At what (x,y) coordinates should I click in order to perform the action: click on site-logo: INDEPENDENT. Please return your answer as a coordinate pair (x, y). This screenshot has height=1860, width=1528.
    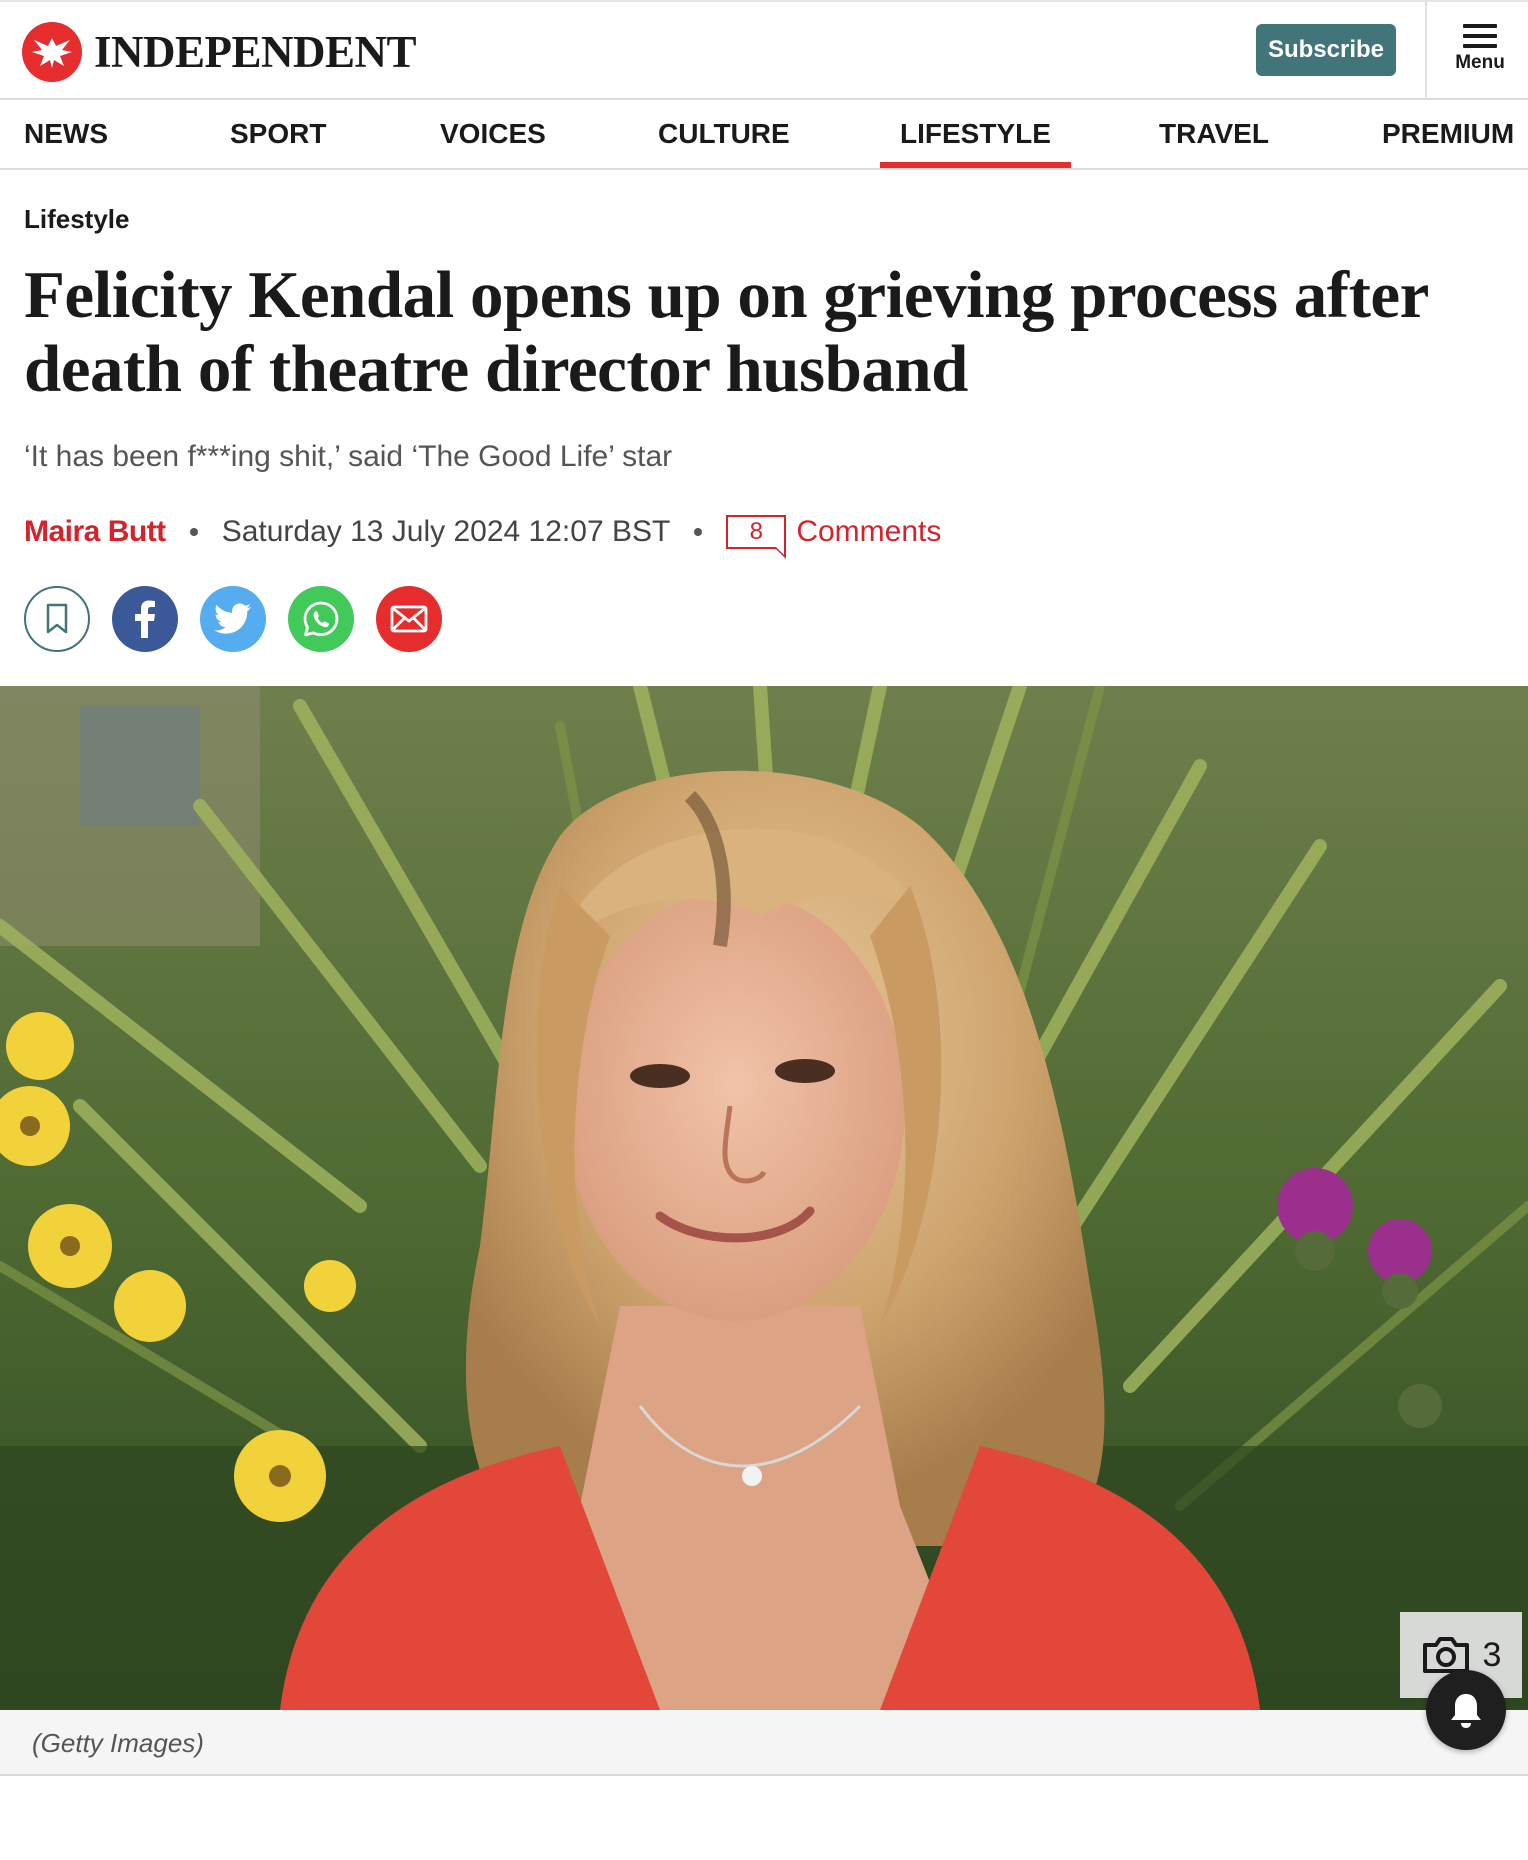
    Looking at the image, I should click on (219, 52).